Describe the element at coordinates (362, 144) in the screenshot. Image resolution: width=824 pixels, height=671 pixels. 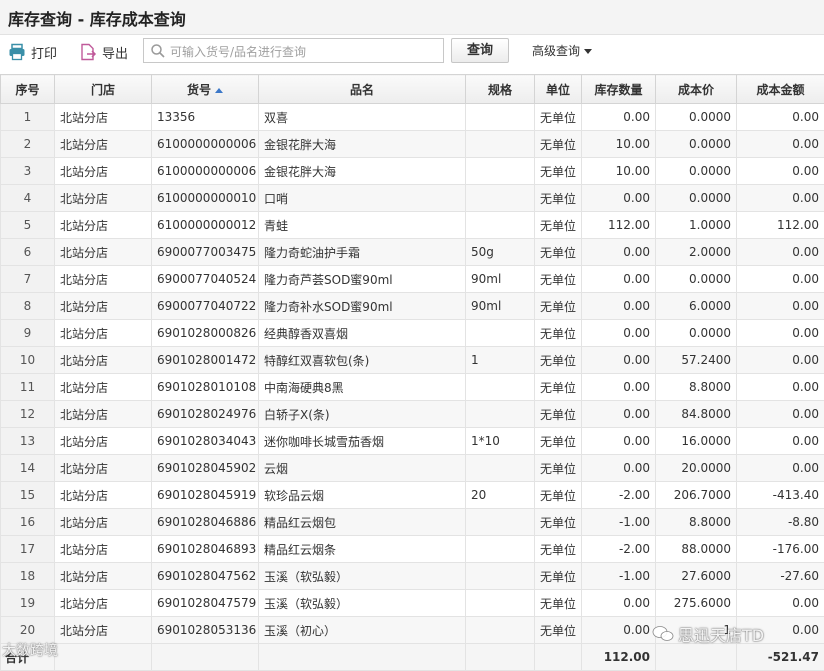
I see `row-product-name: 金银花胖大海` at that location.